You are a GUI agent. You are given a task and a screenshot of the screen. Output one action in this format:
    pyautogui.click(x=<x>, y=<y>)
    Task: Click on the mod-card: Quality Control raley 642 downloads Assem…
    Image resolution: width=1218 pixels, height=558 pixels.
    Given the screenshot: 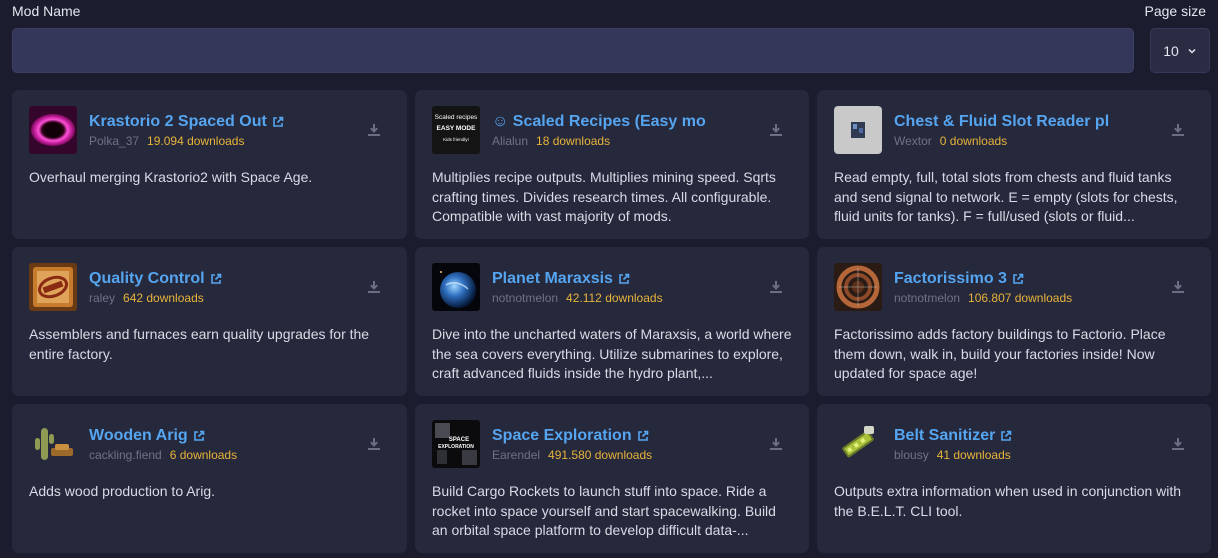 What is the action you would take?
    pyautogui.click(x=209, y=321)
    